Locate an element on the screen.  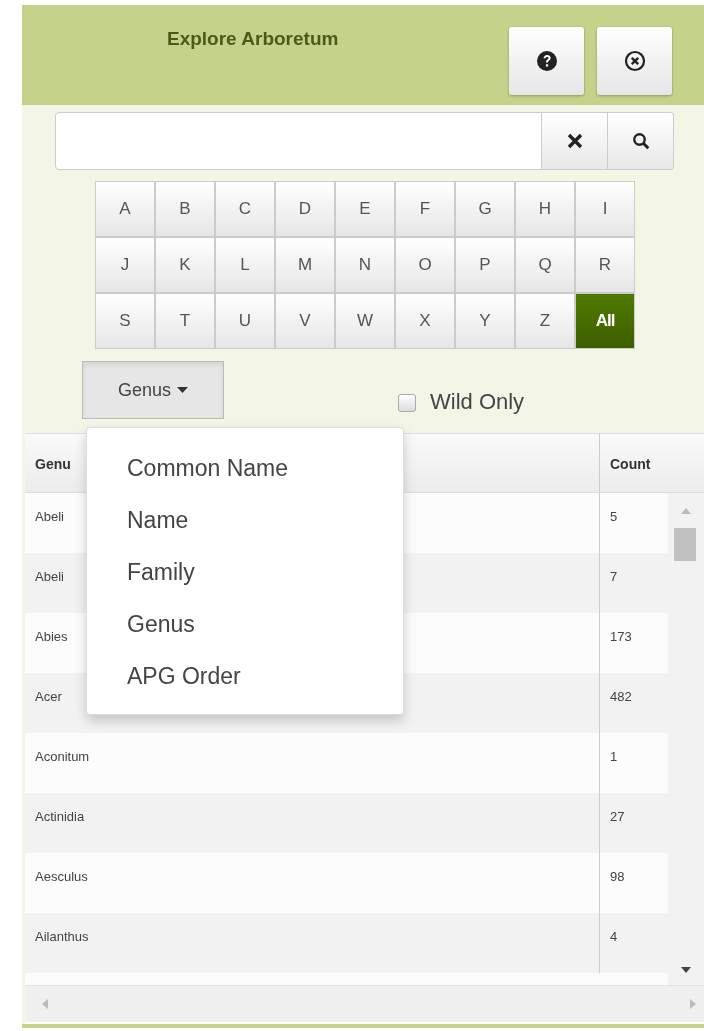
table-cell-text: 173 is located at coordinates (621, 637).